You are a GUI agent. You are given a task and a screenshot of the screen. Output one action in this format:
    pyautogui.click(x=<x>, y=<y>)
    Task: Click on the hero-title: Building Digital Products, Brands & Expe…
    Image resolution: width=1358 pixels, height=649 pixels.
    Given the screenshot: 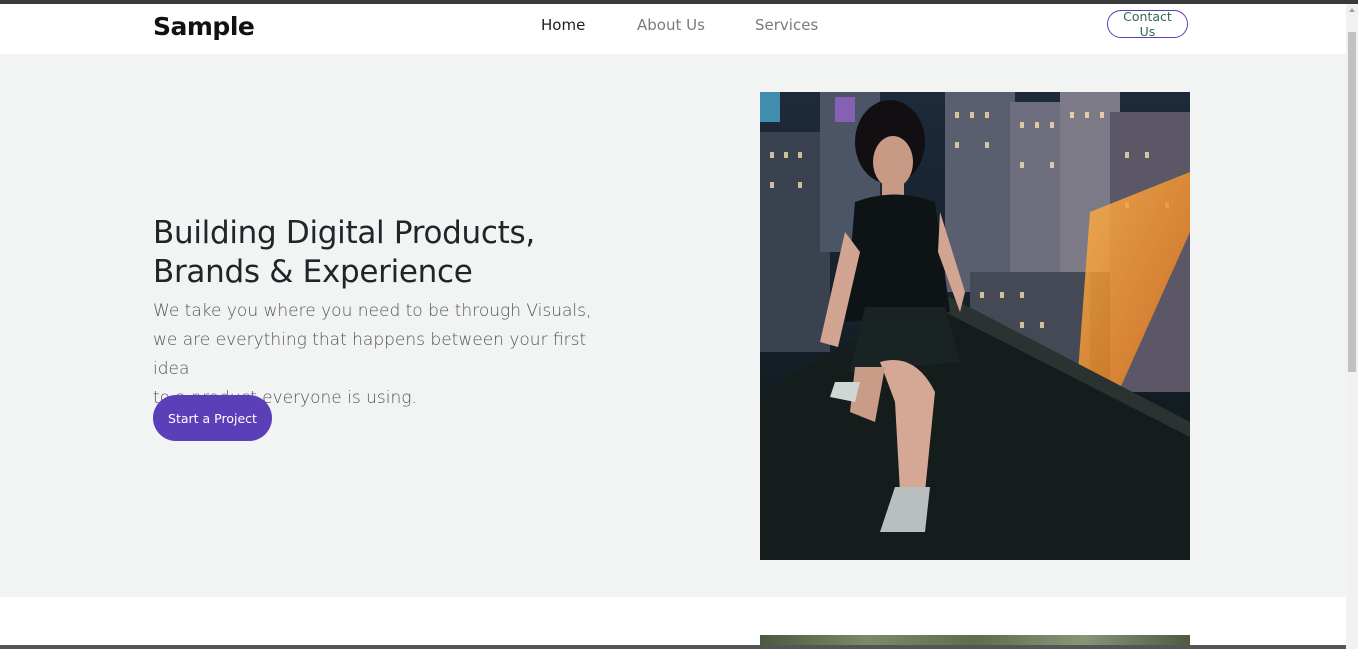 What is the action you would take?
    pyautogui.click(x=383, y=253)
    